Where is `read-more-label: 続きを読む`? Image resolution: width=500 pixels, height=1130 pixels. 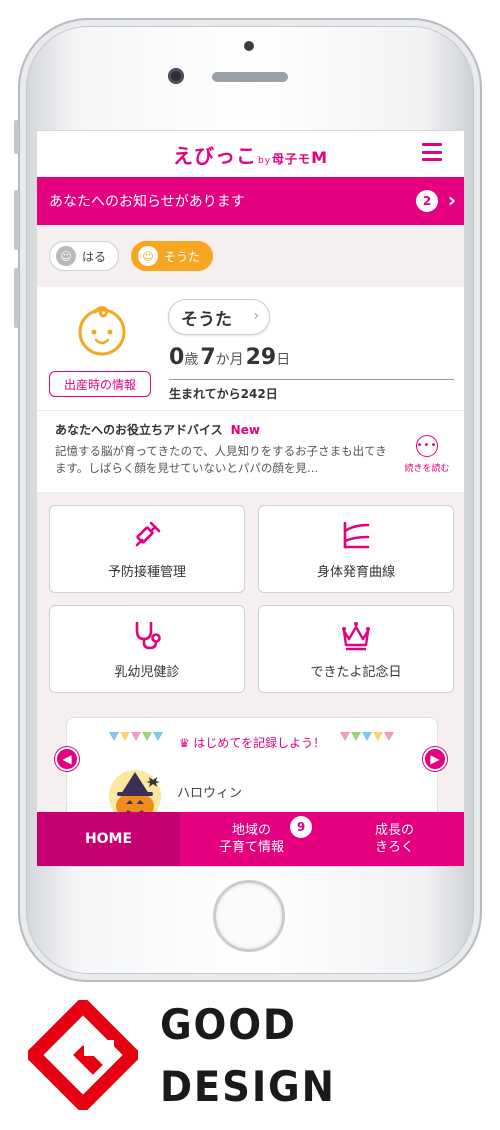
read-more-label: 続きを読む is located at coordinates (427, 469).